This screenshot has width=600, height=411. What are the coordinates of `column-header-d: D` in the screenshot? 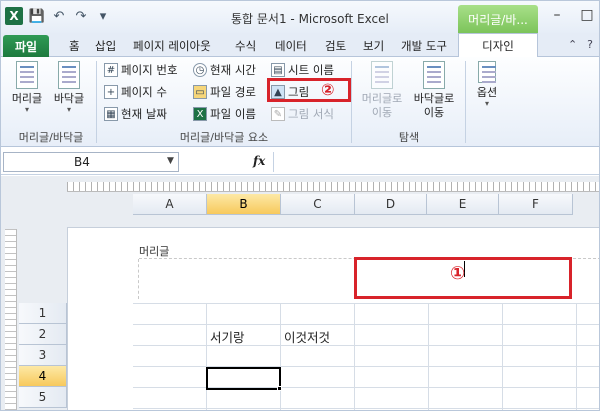 It's located at (391, 204).